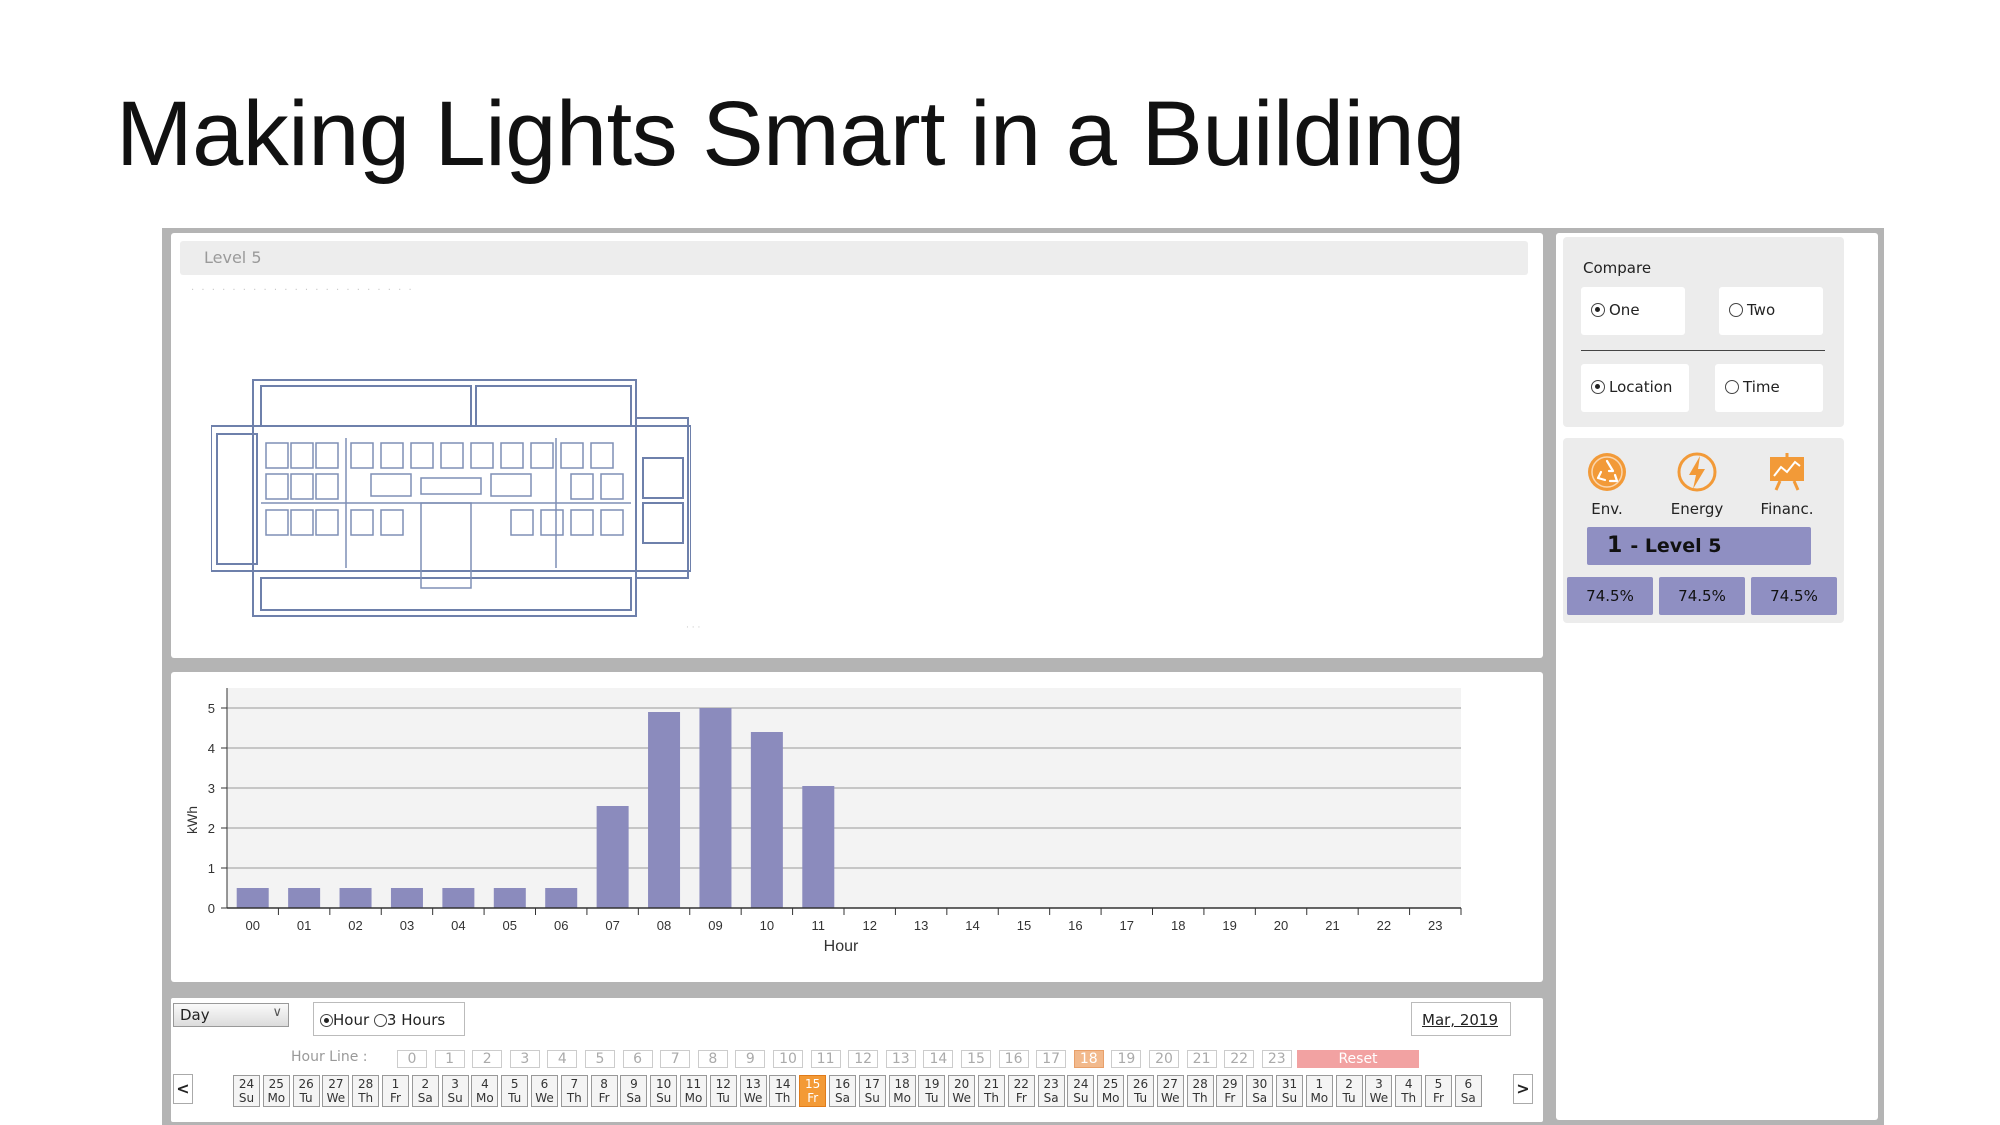 The height and width of the screenshot is (1125, 2000). What do you see at coordinates (938, 1059) in the screenshot?
I see `hour-line-cell: 14` at bounding box center [938, 1059].